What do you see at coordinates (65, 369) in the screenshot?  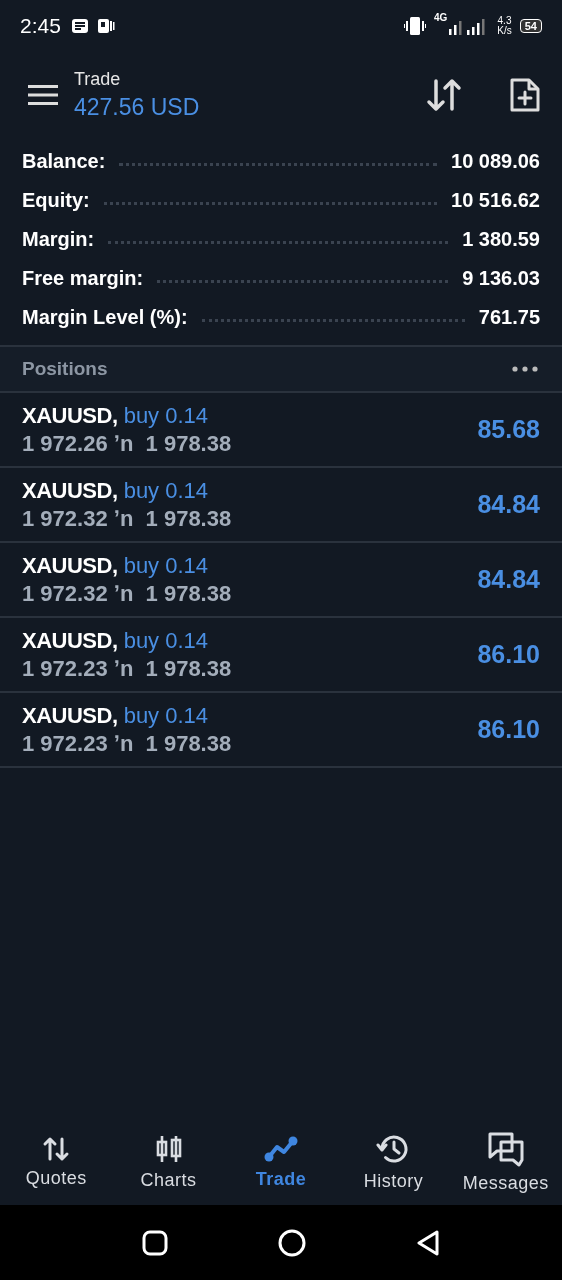 I see `section-title: Positions` at bounding box center [65, 369].